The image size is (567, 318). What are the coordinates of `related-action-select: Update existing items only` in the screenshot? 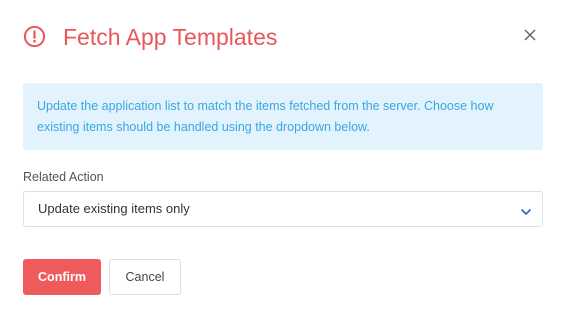 It's located at (283, 209).